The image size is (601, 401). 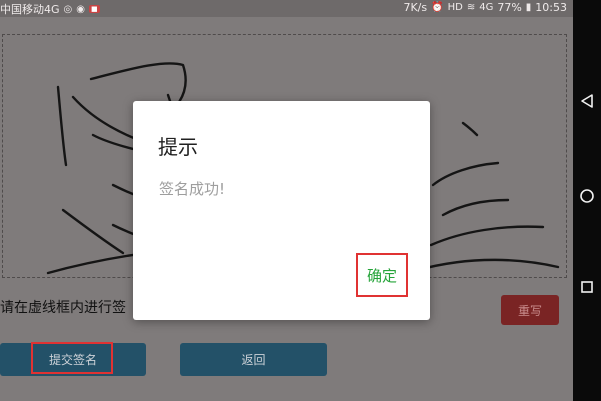 What do you see at coordinates (455, 7) in the screenshot?
I see `hd-icon: HD` at bounding box center [455, 7].